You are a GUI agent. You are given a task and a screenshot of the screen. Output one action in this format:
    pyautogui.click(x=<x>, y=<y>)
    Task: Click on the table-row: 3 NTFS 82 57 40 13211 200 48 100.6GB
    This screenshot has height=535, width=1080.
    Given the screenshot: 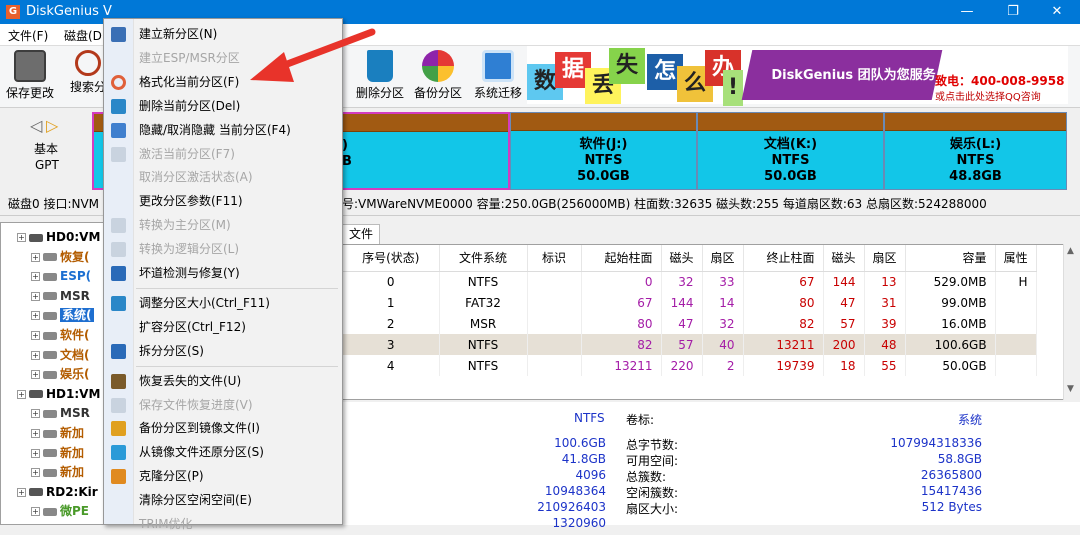 What is the action you would take?
    pyautogui.click(x=690, y=344)
    